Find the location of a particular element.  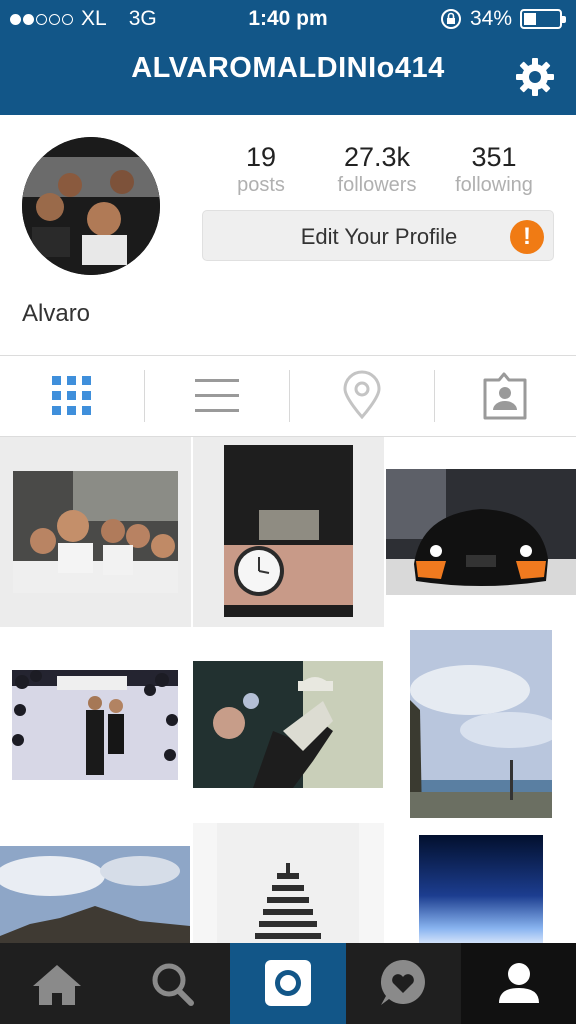

stat-following: 351 following is located at coordinates (494, 168).